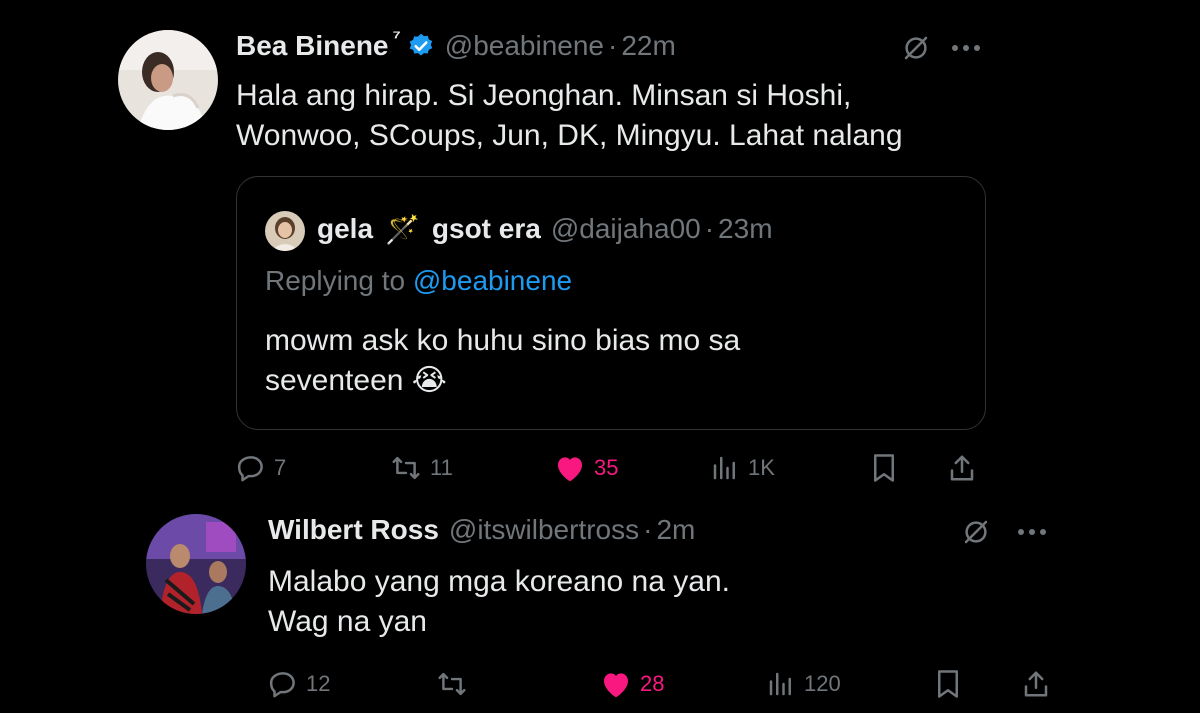 This screenshot has width=1200, height=713. What do you see at coordinates (312, 46) in the screenshot?
I see `display-name: Bea Binene` at bounding box center [312, 46].